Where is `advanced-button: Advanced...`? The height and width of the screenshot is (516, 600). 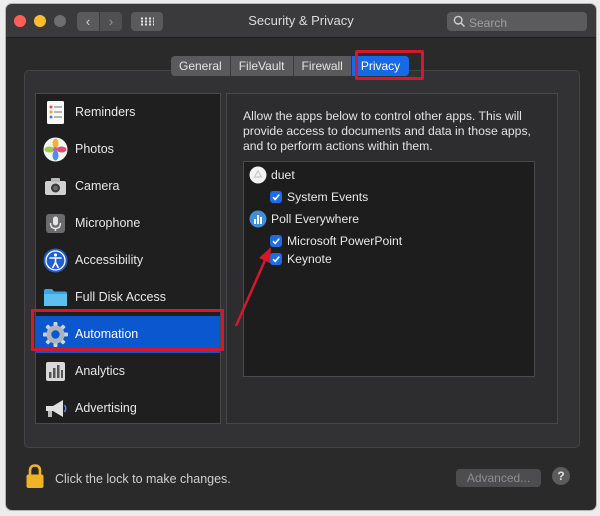 advanced-button: Advanced... is located at coordinates (498, 478).